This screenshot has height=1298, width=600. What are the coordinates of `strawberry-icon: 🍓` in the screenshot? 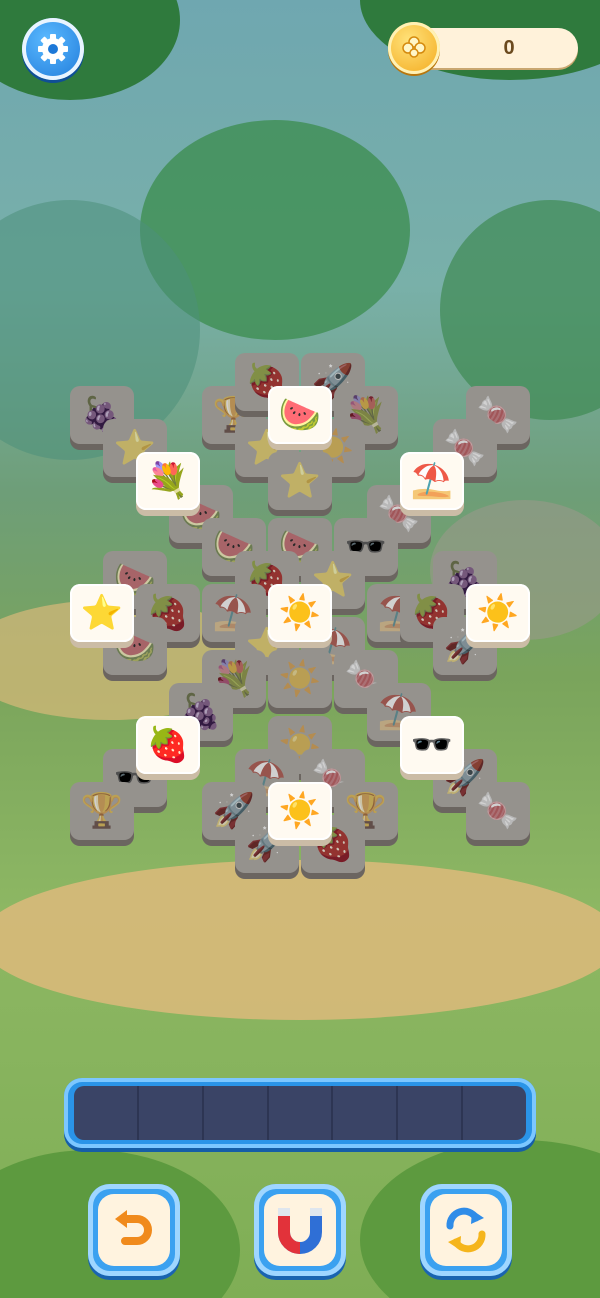 It's located at (168, 745).